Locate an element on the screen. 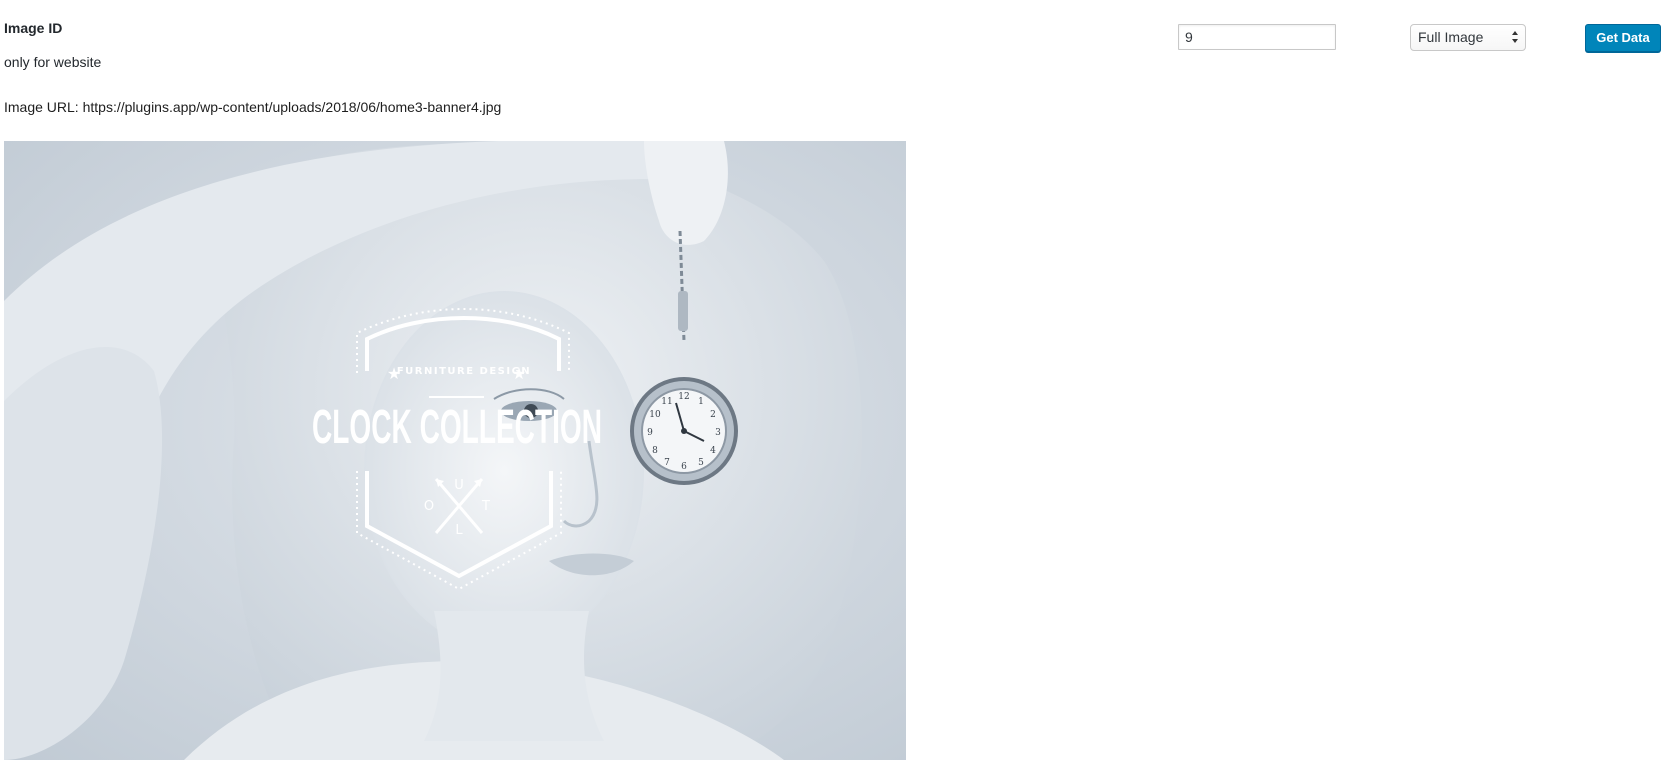  clock-number-5: 5 is located at coordinates (701, 463).